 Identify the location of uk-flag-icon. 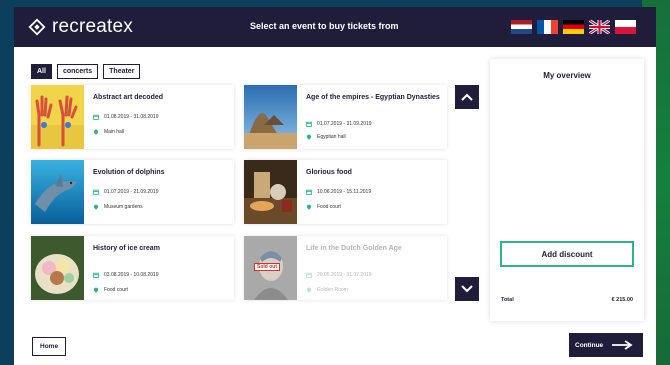
(599, 27).